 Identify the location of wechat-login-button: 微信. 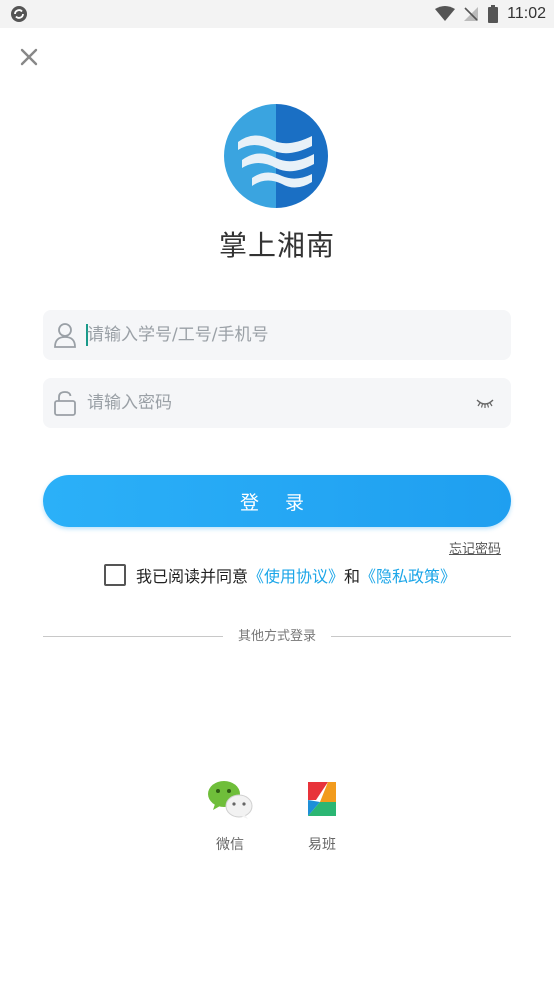
(230, 816).